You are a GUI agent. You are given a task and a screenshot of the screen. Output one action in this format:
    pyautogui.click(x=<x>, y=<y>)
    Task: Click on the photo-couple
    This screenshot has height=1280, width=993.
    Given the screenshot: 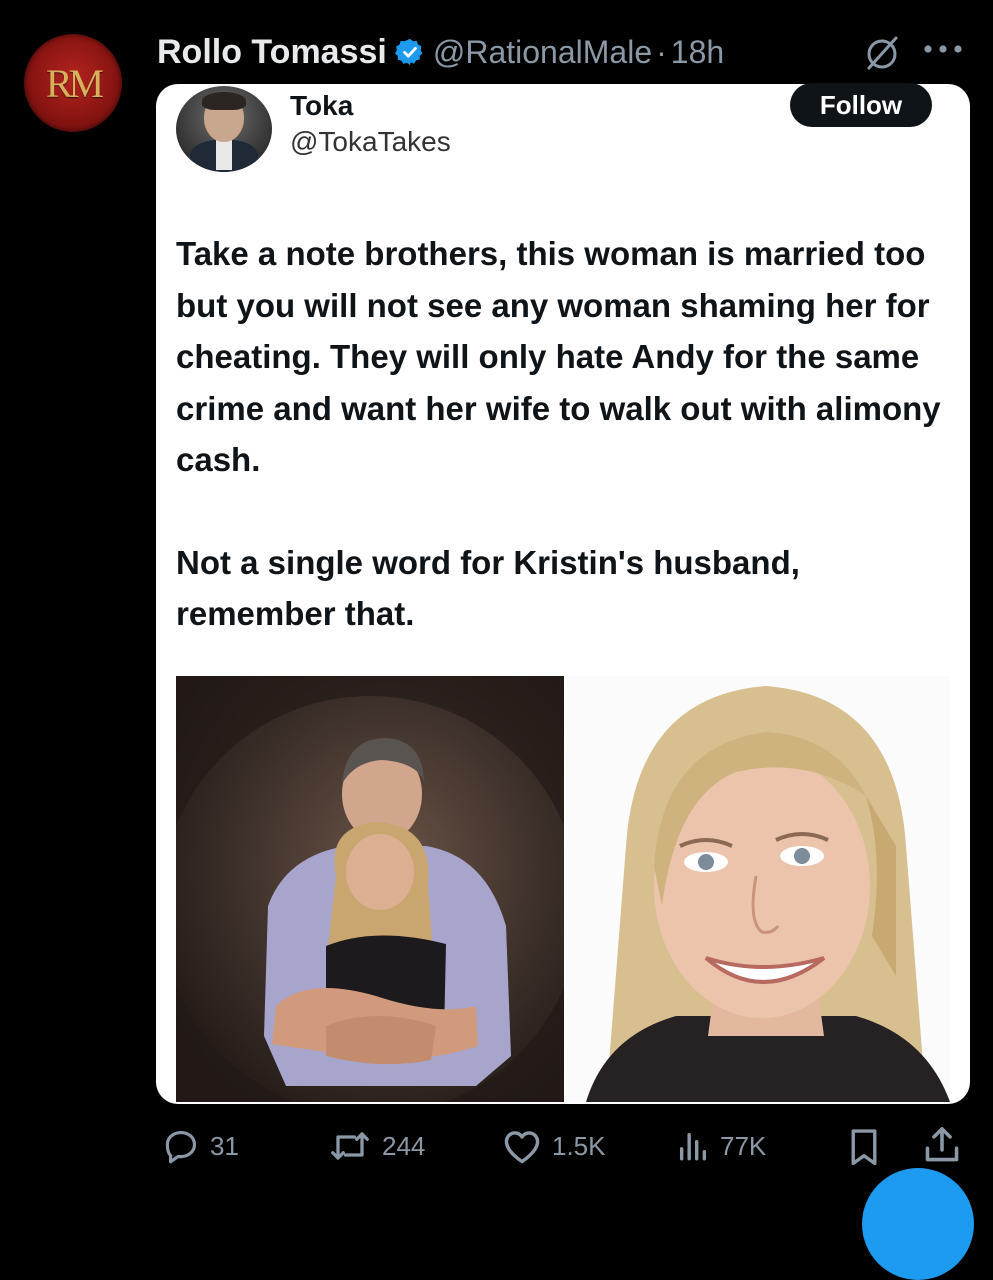 What is the action you would take?
    pyautogui.click(x=370, y=889)
    